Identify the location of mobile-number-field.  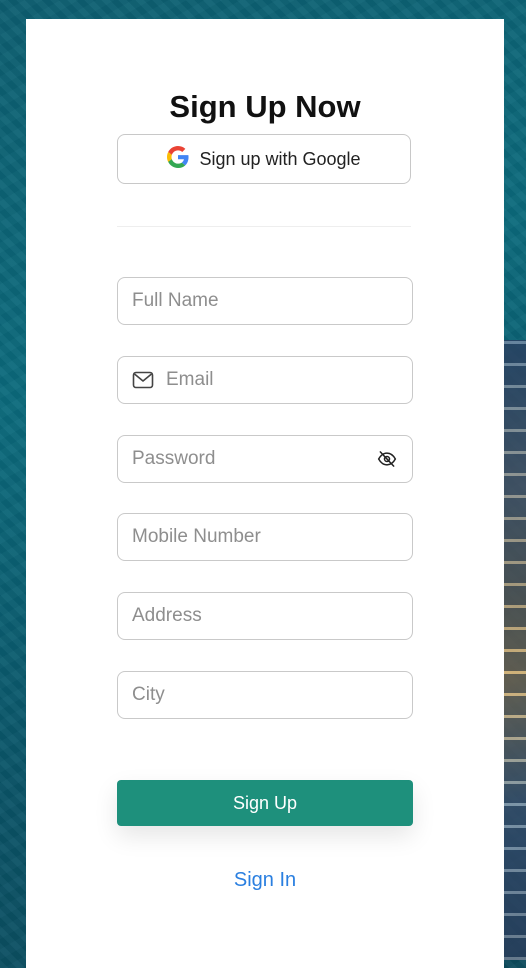
(265, 537).